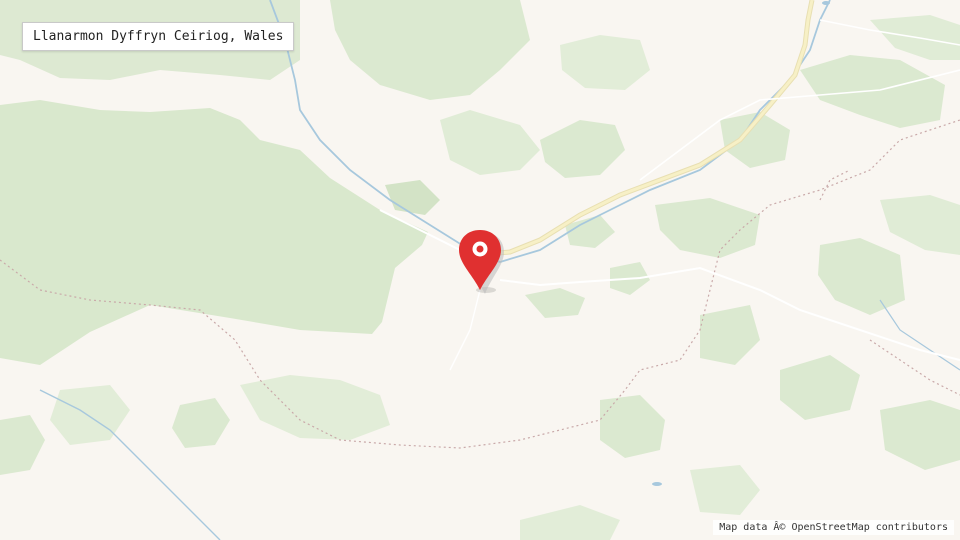 Image resolution: width=960 pixels, height=540 pixels. What do you see at coordinates (833, 527) in the screenshot?
I see `map-attribution: Map data Â© OpenStreetMap contributors` at bounding box center [833, 527].